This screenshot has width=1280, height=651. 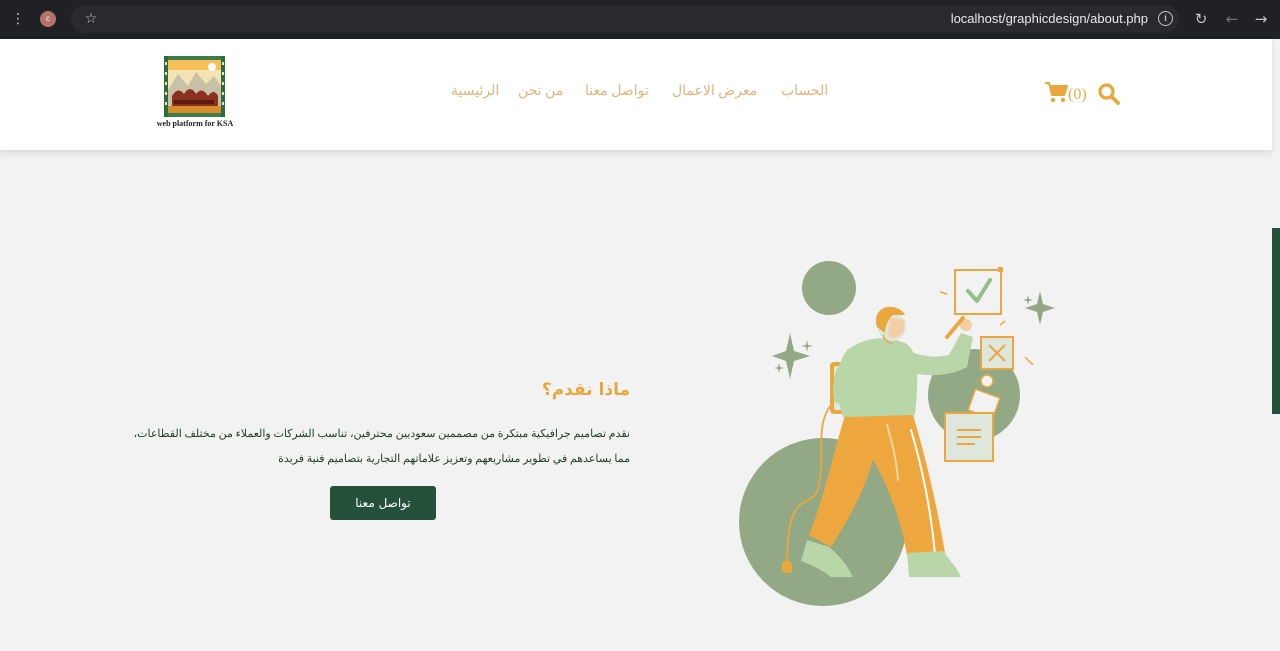 I want to click on side-accent-bar, so click(x=1276, y=321).